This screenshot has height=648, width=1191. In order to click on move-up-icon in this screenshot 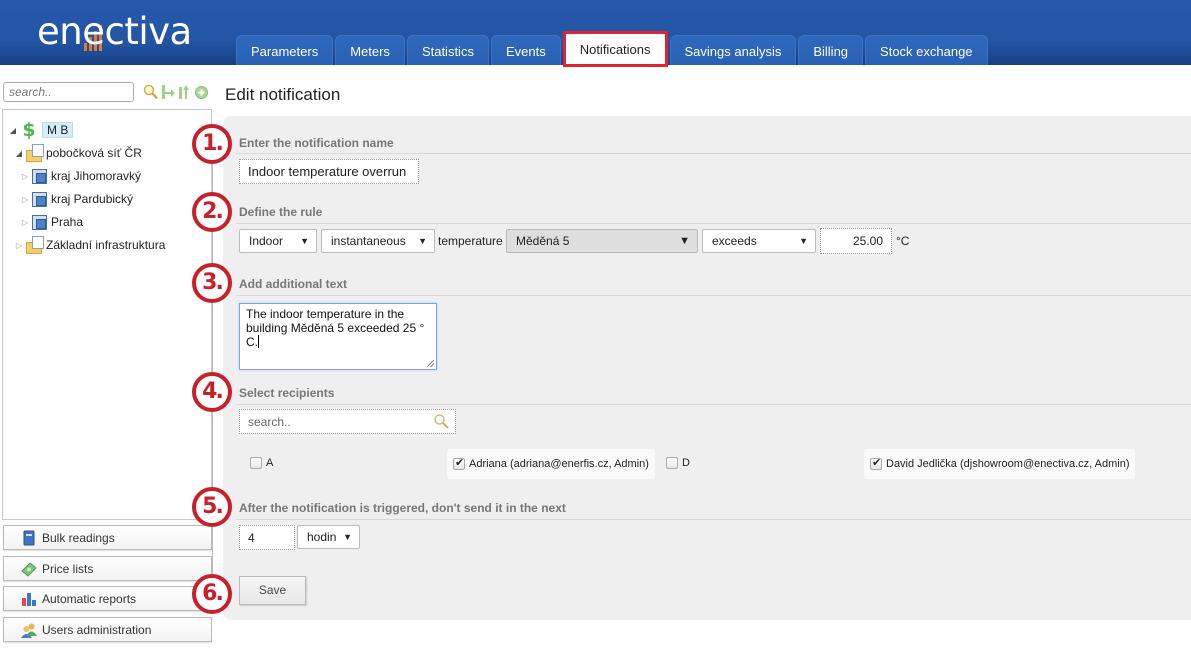, I will do `click(184, 92)`.